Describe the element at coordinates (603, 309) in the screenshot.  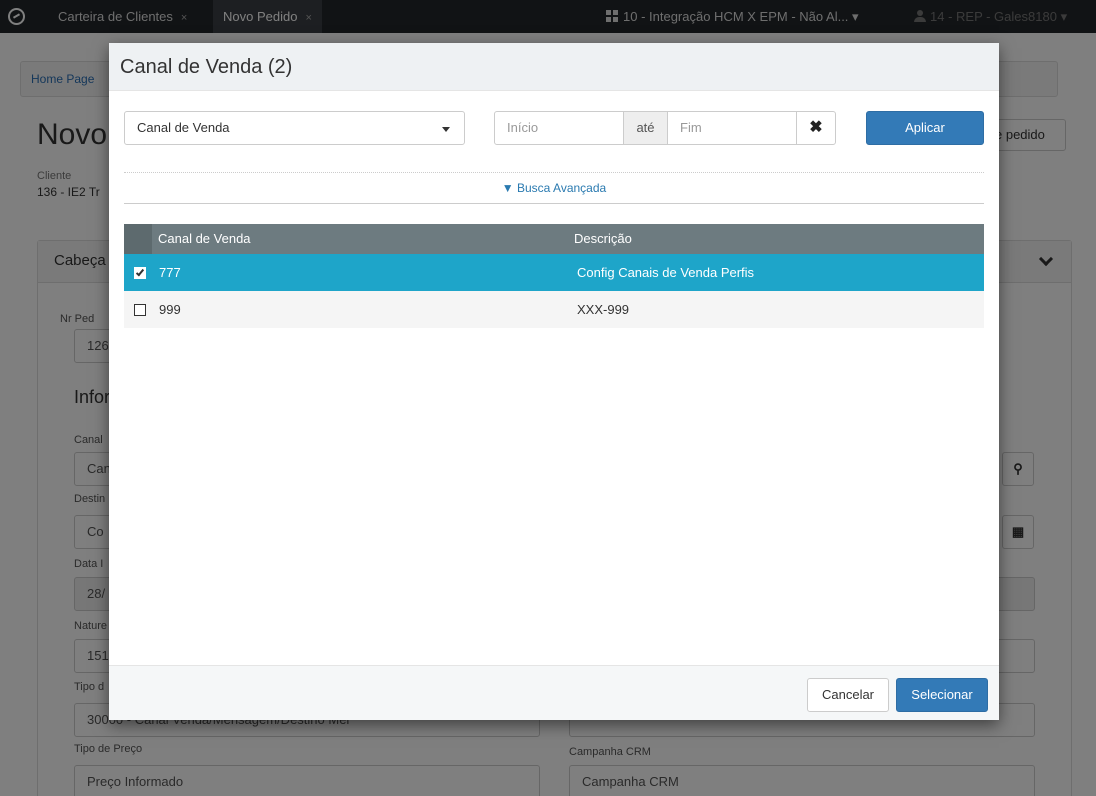
I see `cell-description: XXX-999` at that location.